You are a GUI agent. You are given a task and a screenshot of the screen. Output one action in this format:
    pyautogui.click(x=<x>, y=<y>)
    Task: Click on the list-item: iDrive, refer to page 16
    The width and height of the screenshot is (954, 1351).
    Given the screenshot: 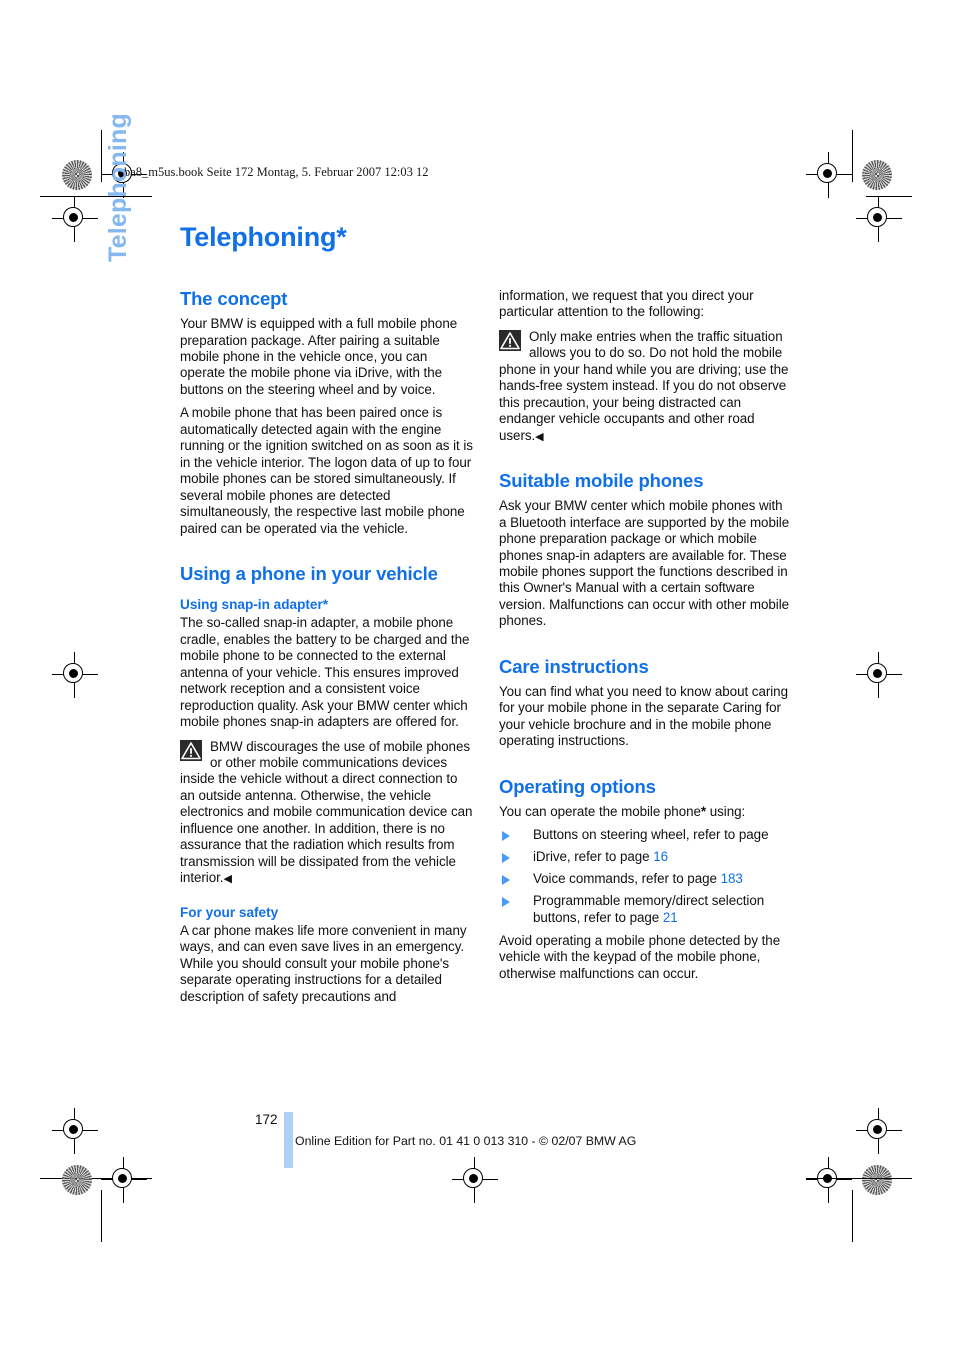 What is the action you would take?
    pyautogui.click(x=645, y=857)
    